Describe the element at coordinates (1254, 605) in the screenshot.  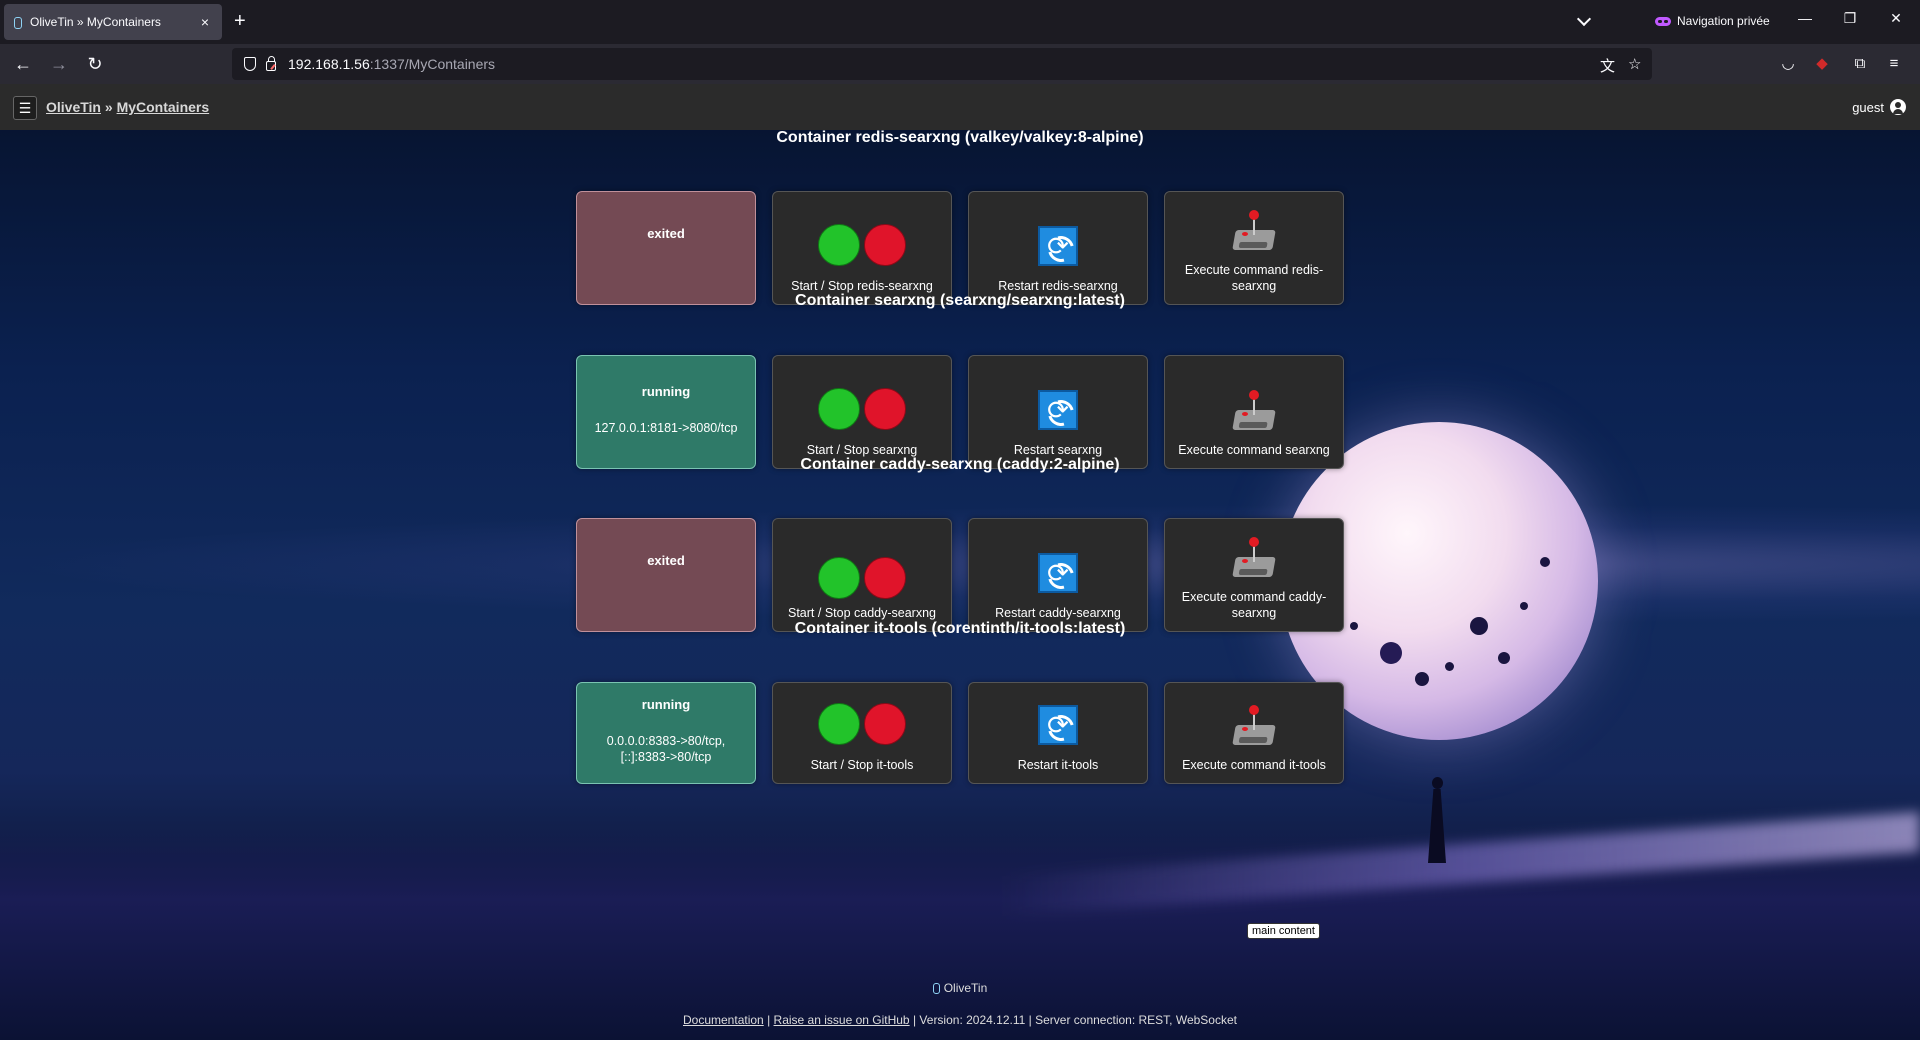
I see `button-label: Execute command caddy-searxng` at that location.